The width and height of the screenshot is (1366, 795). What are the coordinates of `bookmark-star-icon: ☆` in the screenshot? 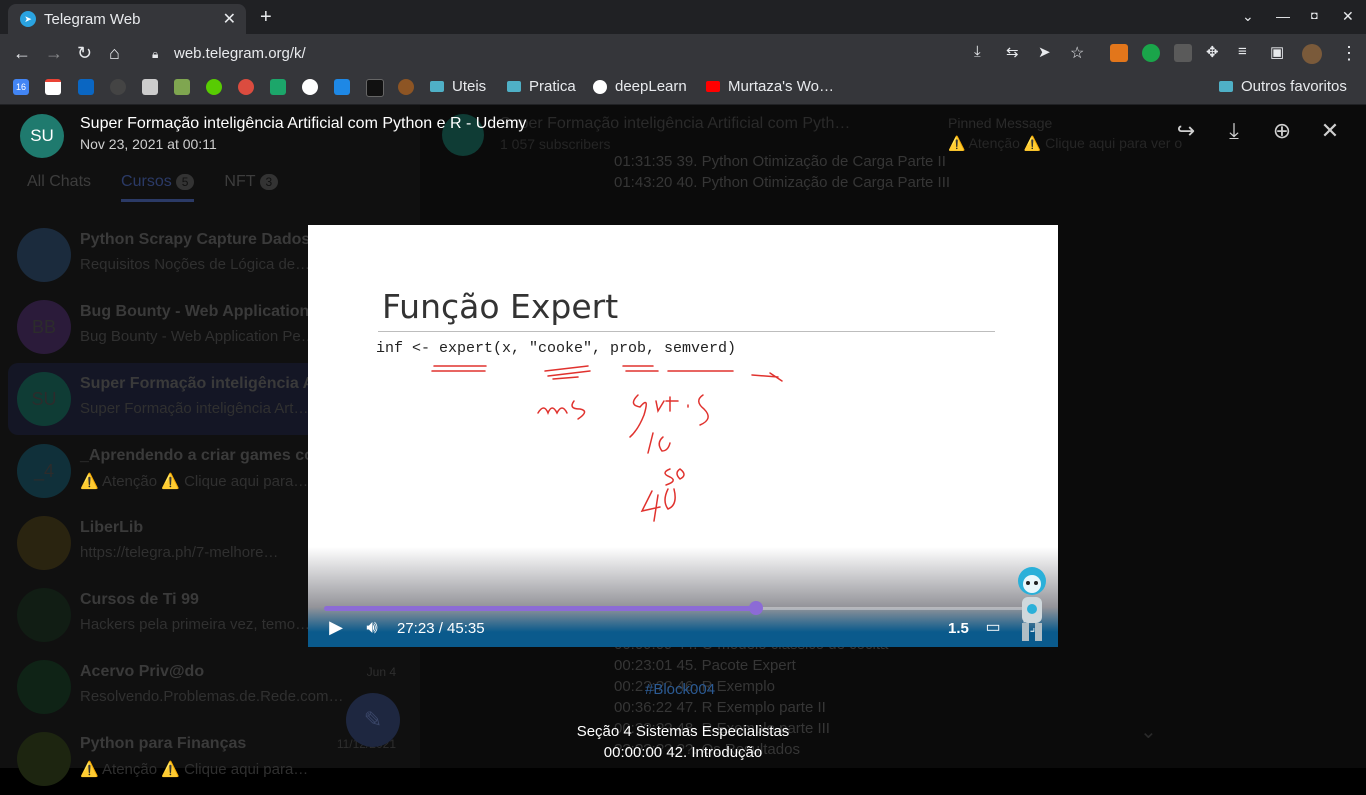 It's located at (1077, 53).